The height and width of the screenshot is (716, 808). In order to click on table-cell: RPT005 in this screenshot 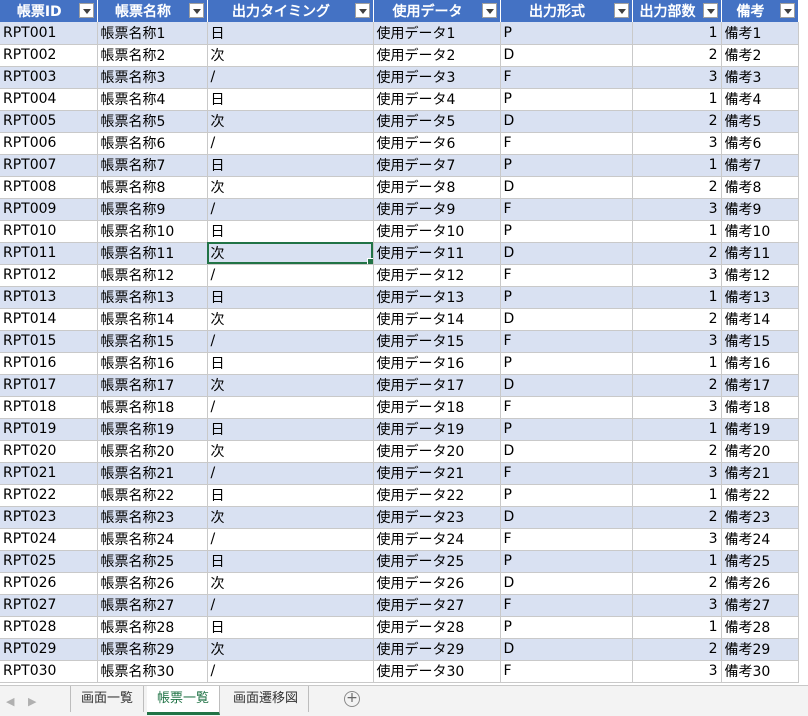, I will do `click(49, 121)`.